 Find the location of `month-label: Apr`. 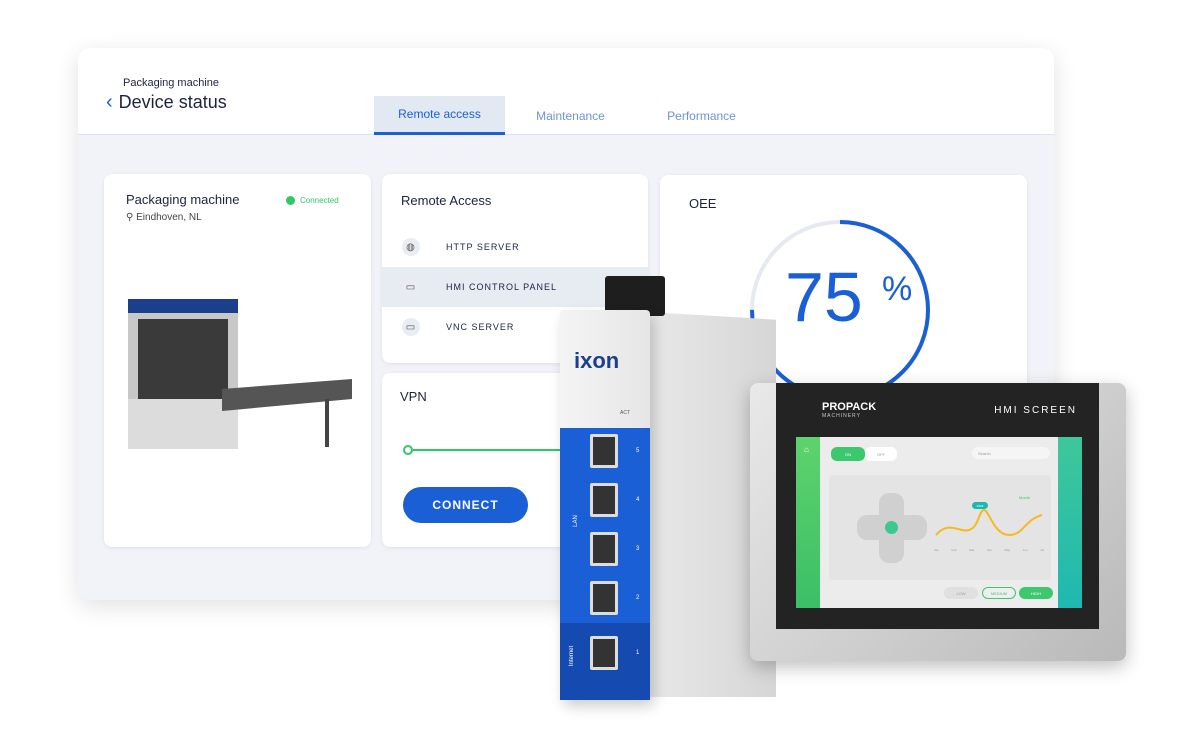

month-label: Apr is located at coordinates (989, 550).